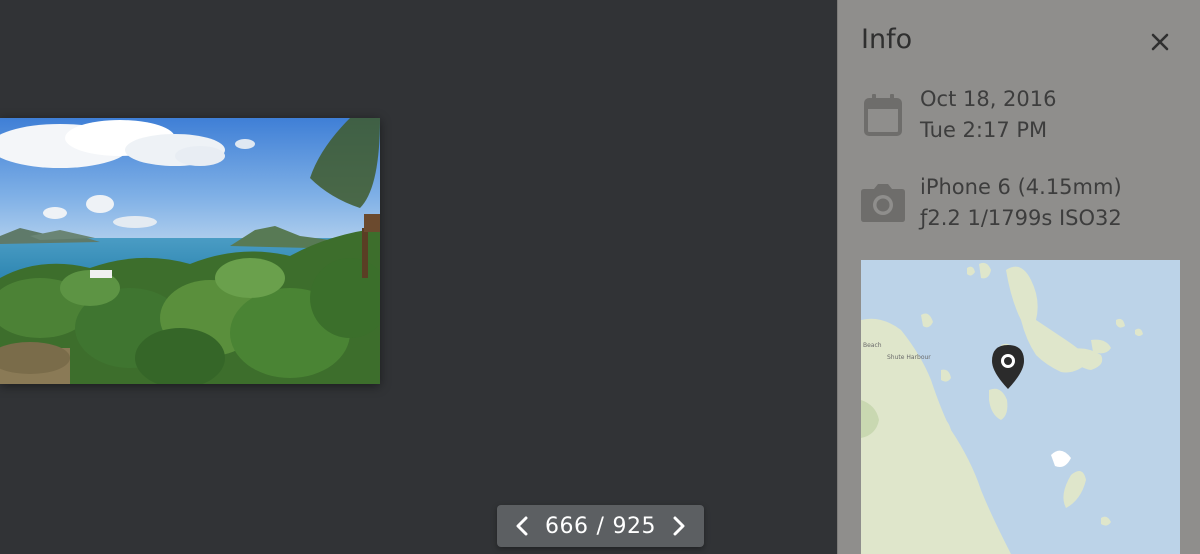  Describe the element at coordinates (1021, 218) in the screenshot. I see `exposure-settings: ƒ2.2 1/1799s ISO32` at that location.